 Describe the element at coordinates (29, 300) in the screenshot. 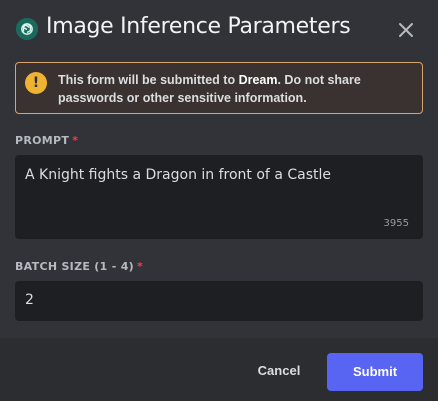

I see `batch-size-value: 2` at that location.